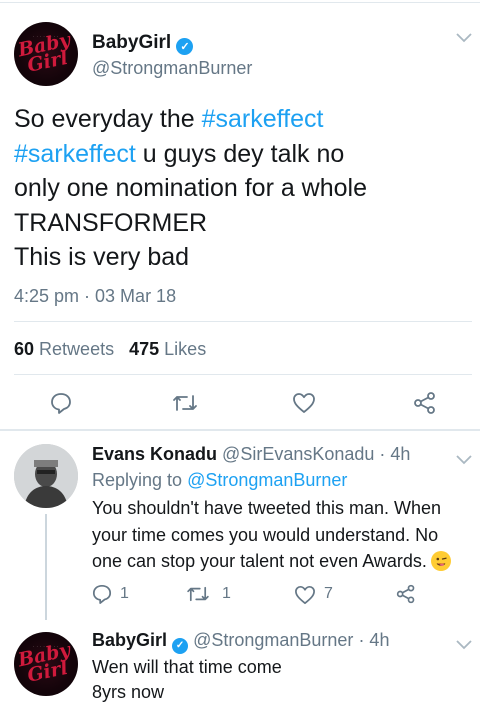 The height and width of the screenshot is (708, 480). I want to click on tweet-text-prefix: So everyday the, so click(108, 119).